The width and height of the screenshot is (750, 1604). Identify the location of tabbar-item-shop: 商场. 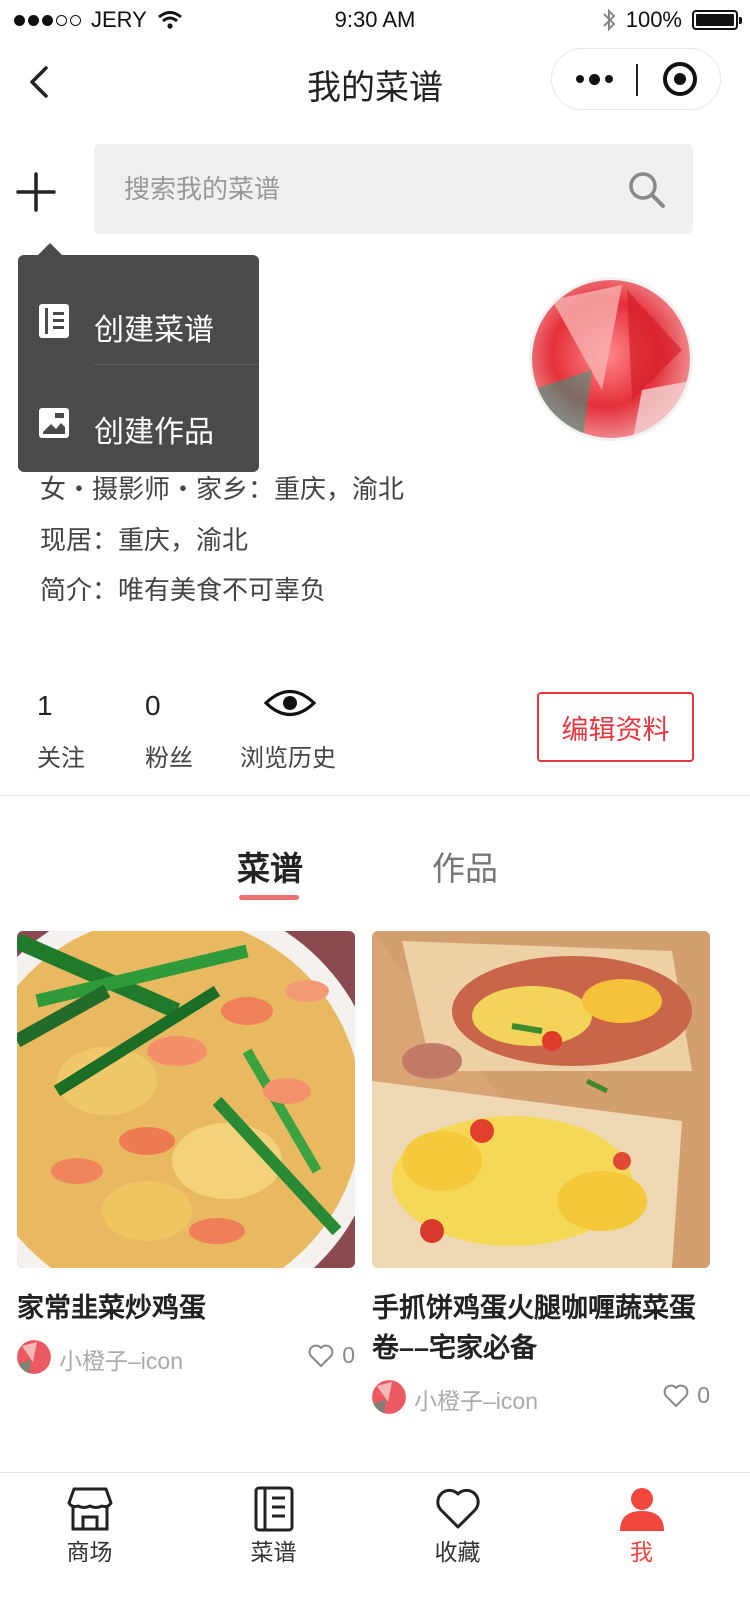
(91, 1538).